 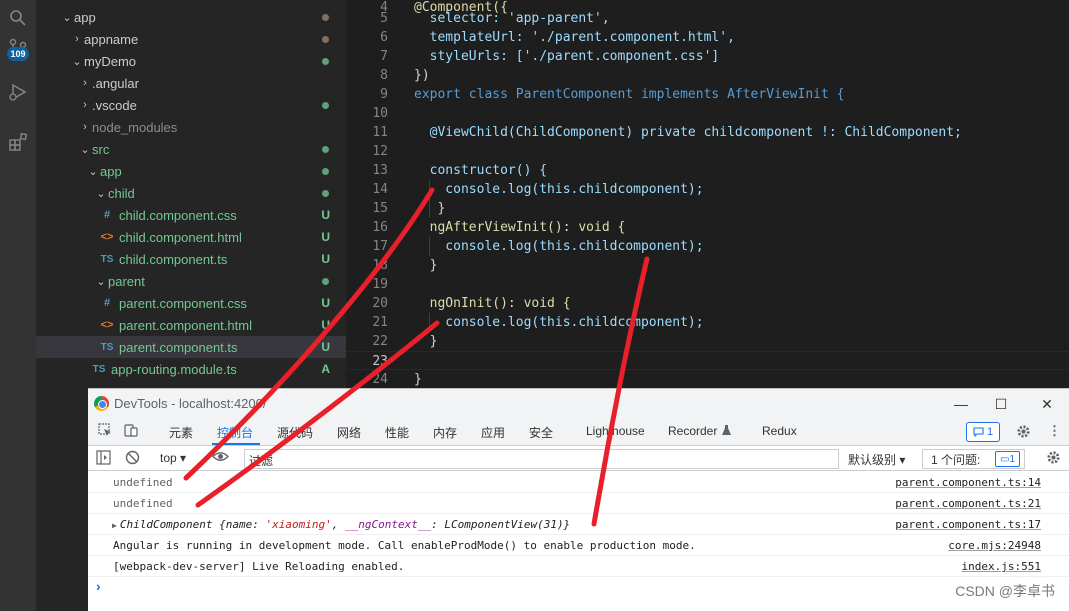 I want to click on tree-file-child-css: # child.component.css U, so click(x=191, y=215).